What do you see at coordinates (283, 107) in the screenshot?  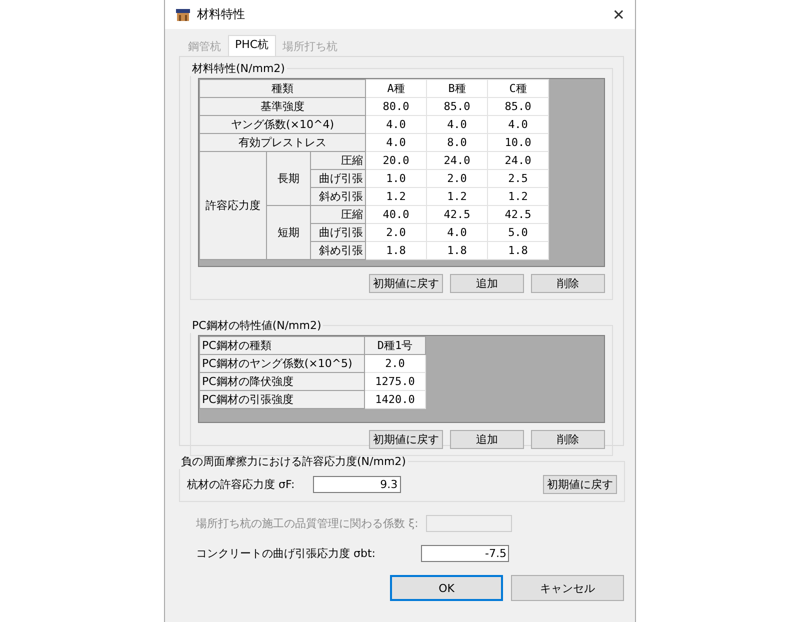 I see `row-header: 基準強度` at bounding box center [283, 107].